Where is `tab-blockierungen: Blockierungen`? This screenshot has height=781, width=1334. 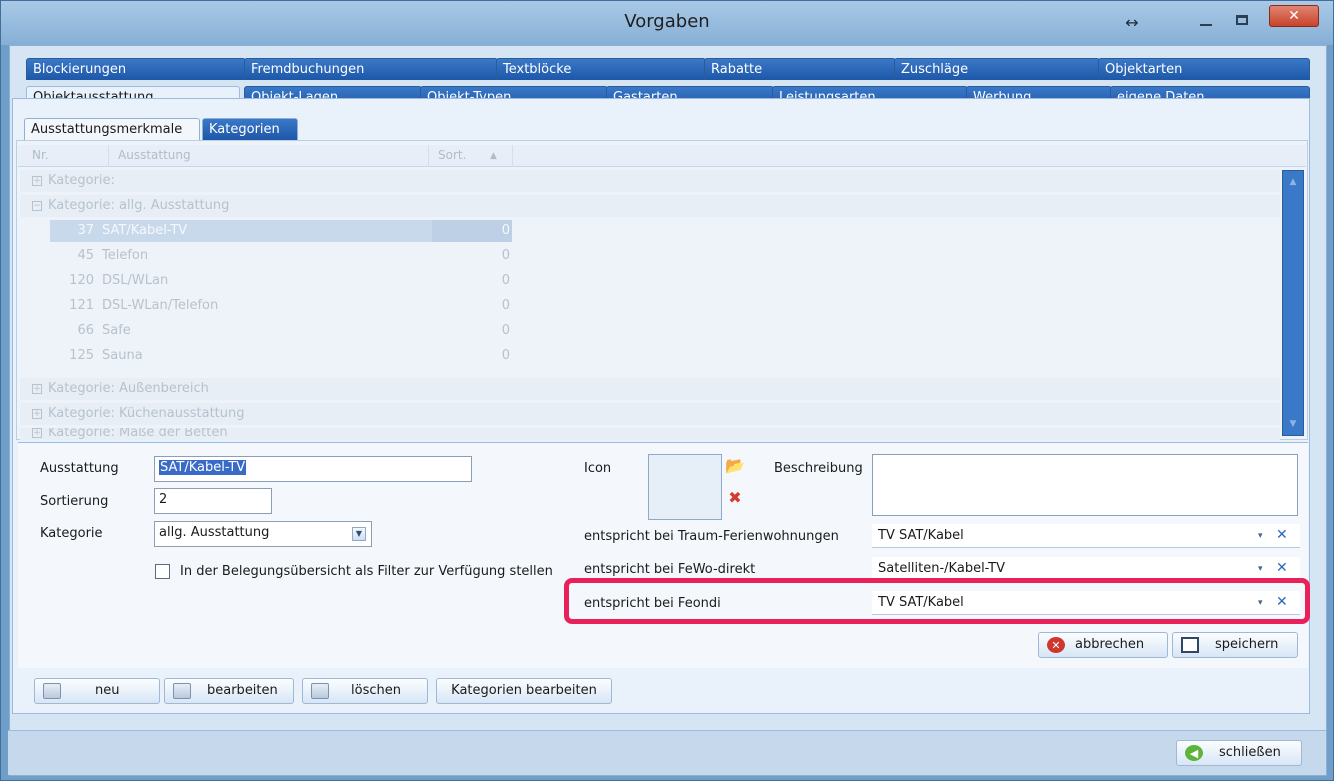 tab-blockierungen: Blockierungen is located at coordinates (136, 69).